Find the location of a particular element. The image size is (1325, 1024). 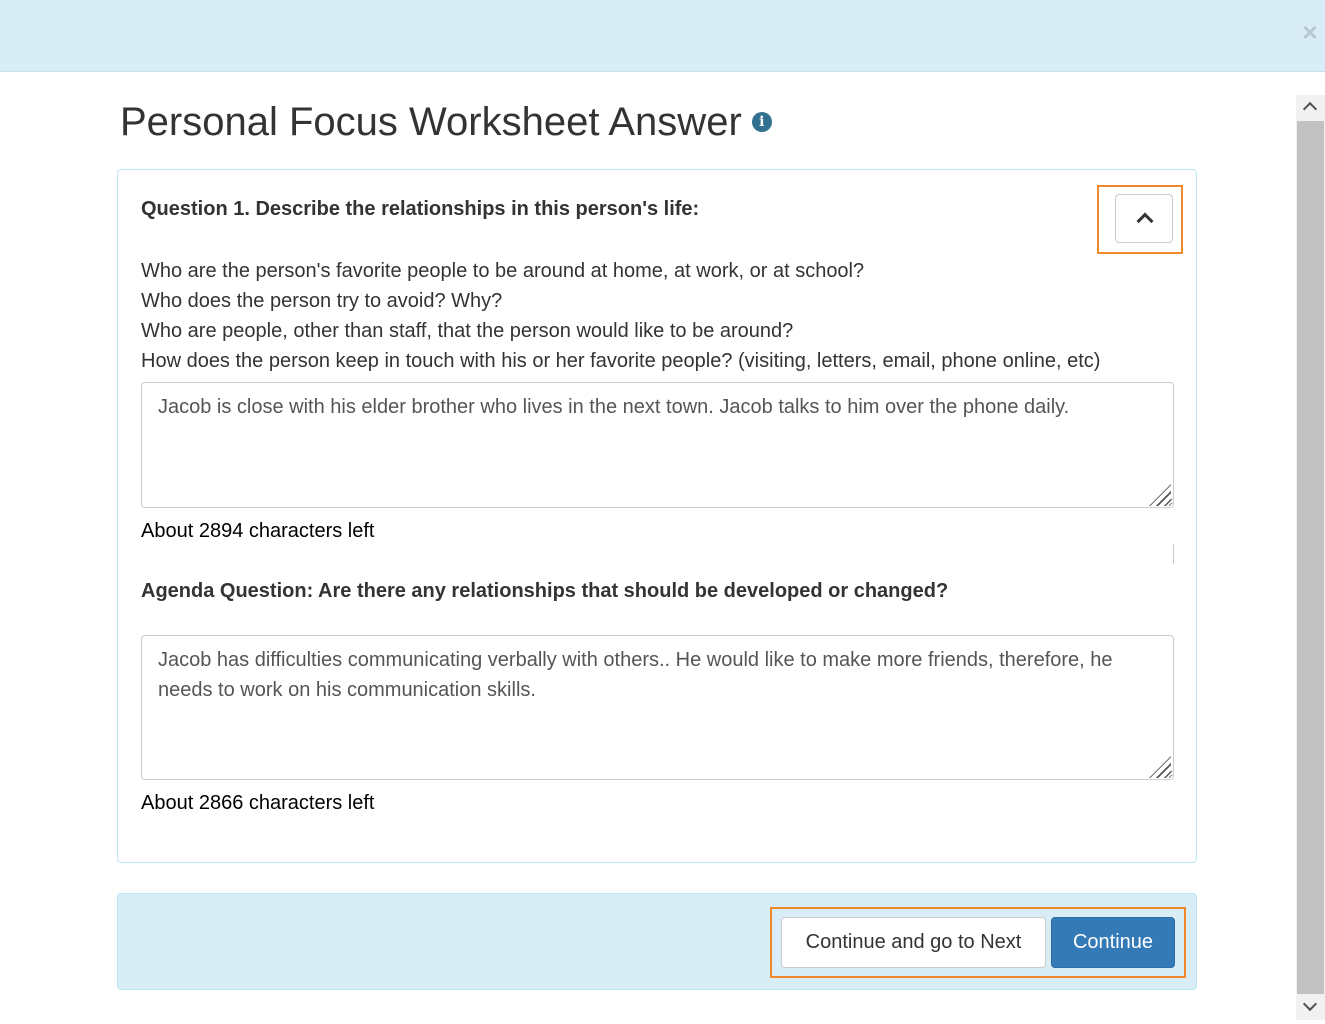

chevron-down-icon is located at coordinates (1310, 1004).